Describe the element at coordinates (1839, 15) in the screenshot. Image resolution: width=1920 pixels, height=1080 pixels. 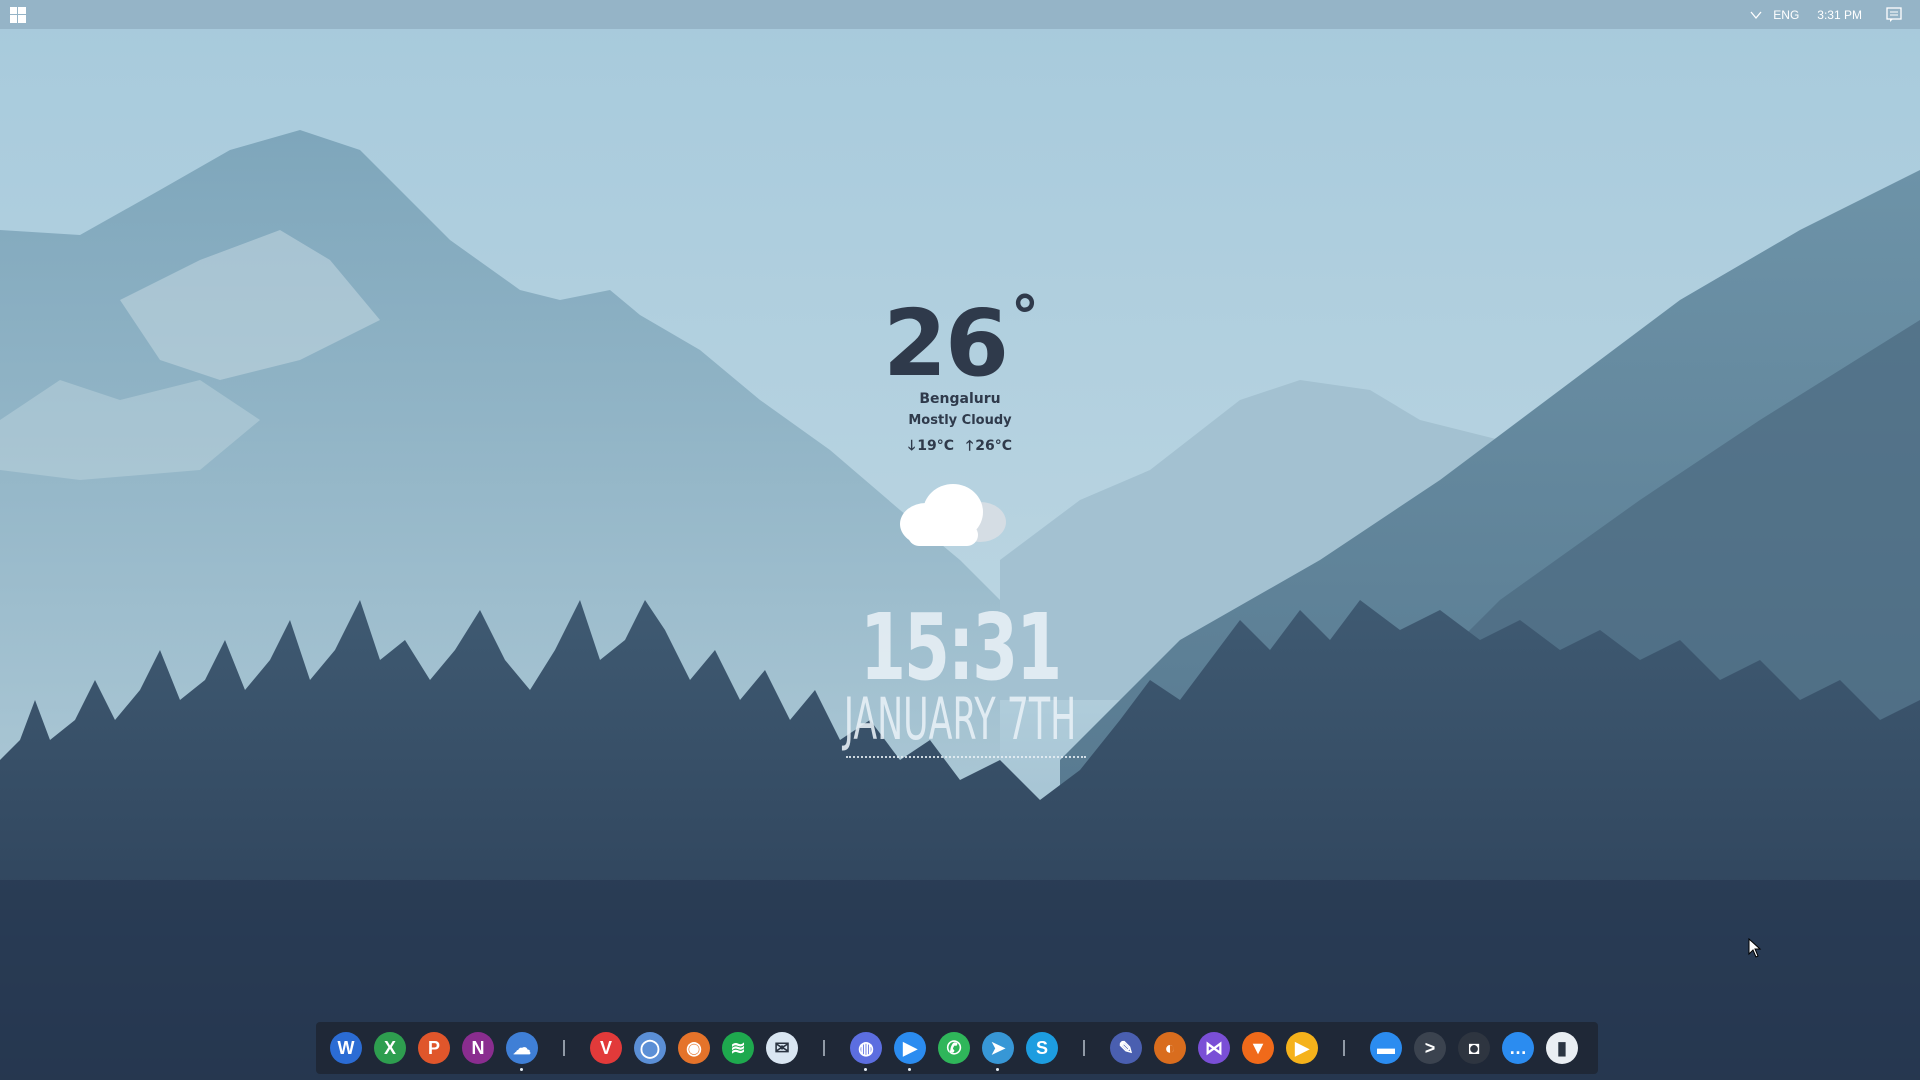
I see `tray-clock: 3:31 PM` at that location.